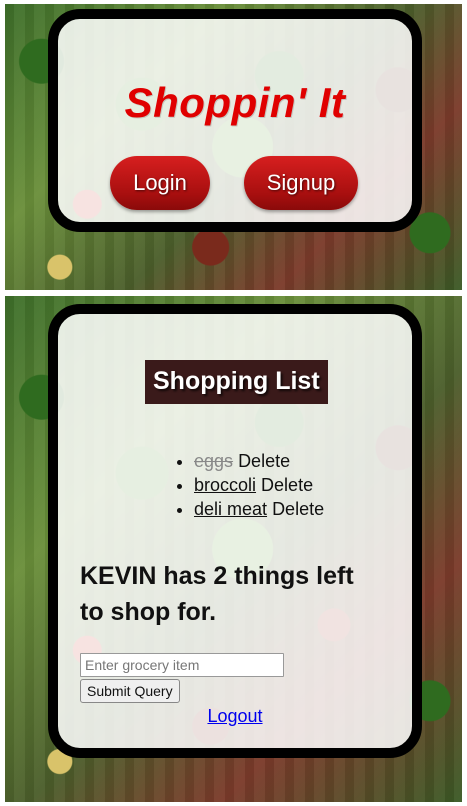  What do you see at coordinates (130, 691) in the screenshot?
I see `submit-query-button: Submit Query` at bounding box center [130, 691].